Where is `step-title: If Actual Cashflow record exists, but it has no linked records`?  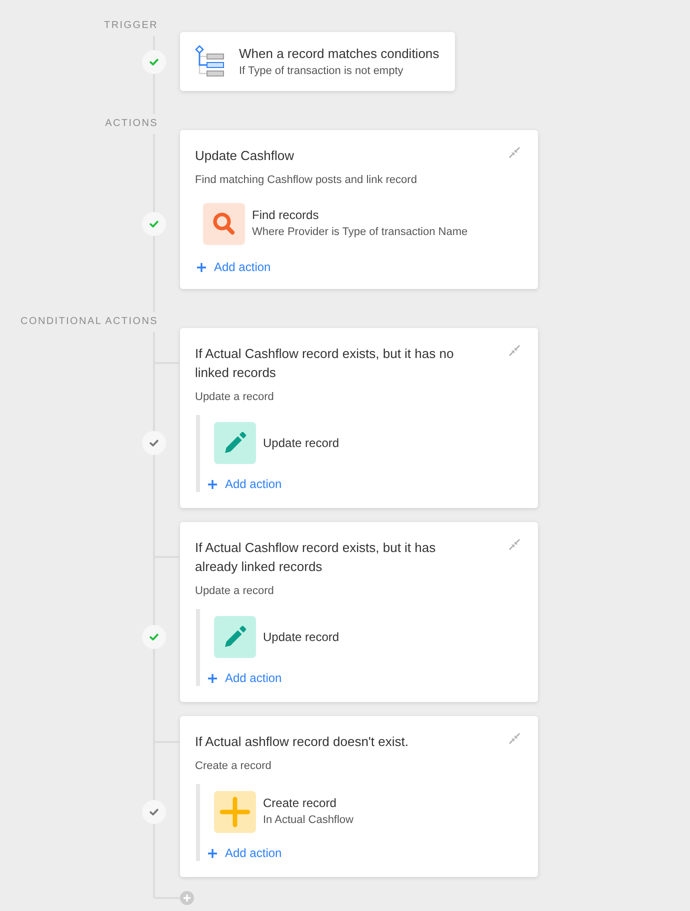
step-title: If Actual Cashflow record exists, but it has no linked records is located at coordinates (325, 363).